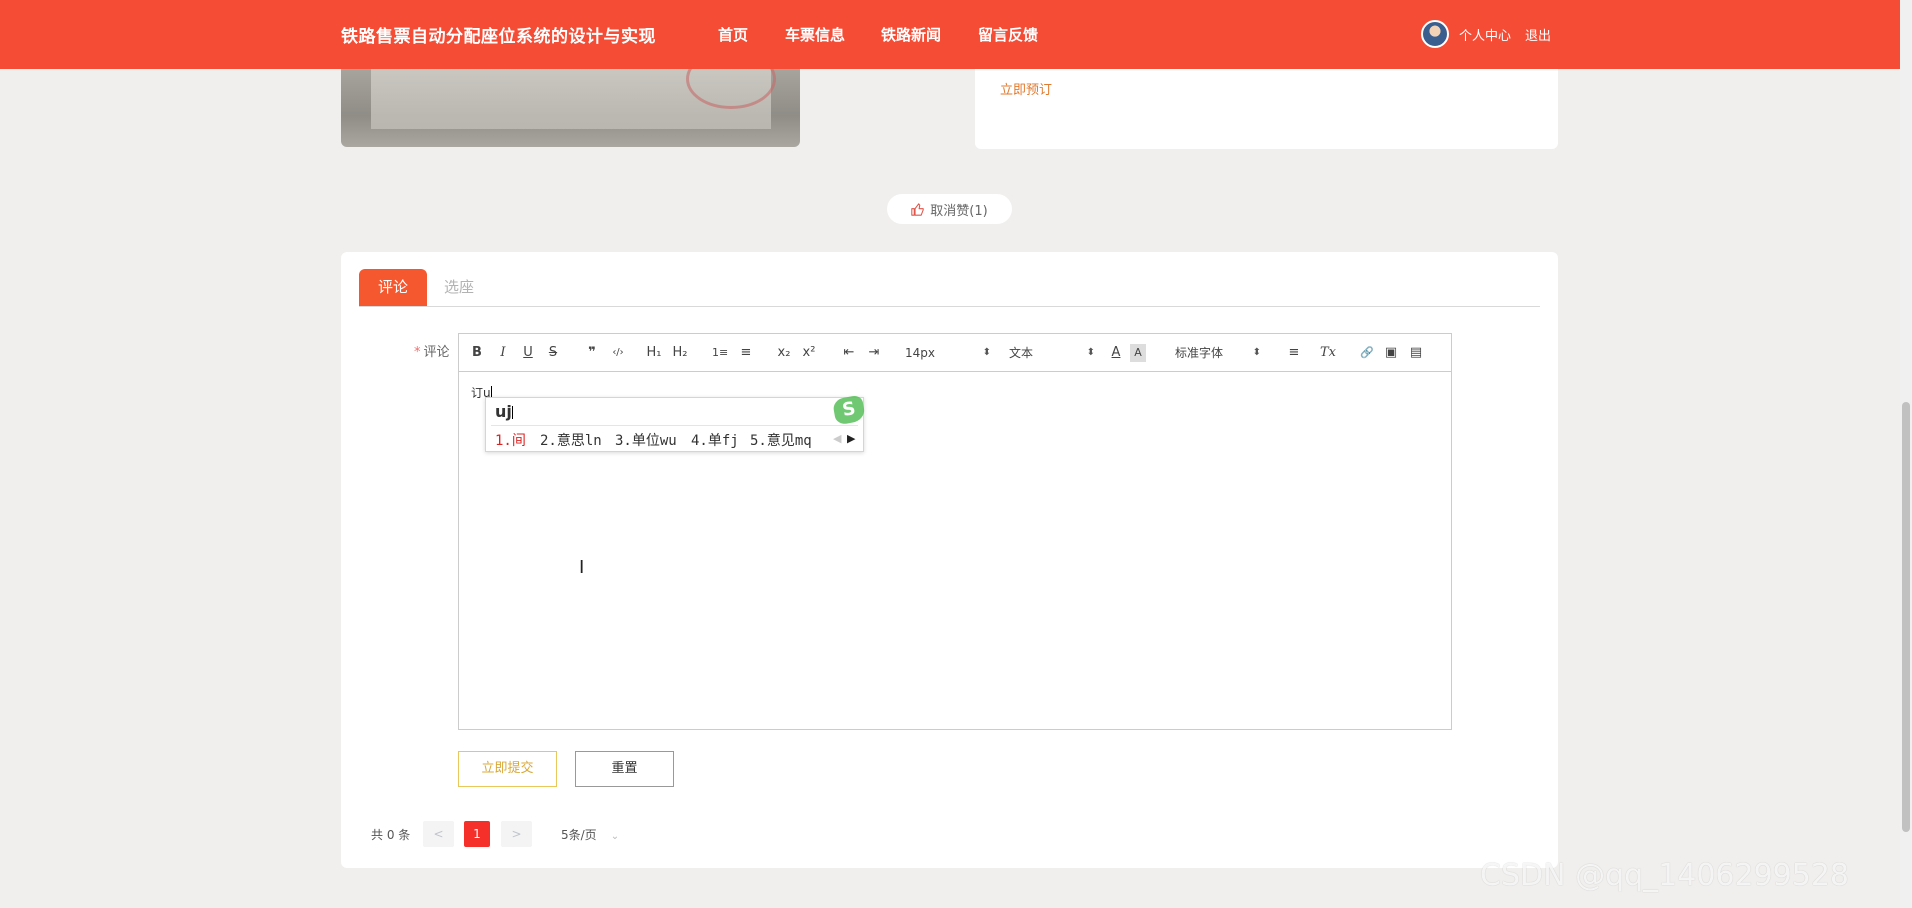  What do you see at coordinates (680, 353) in the screenshot?
I see `header-2-button: H₂` at bounding box center [680, 353].